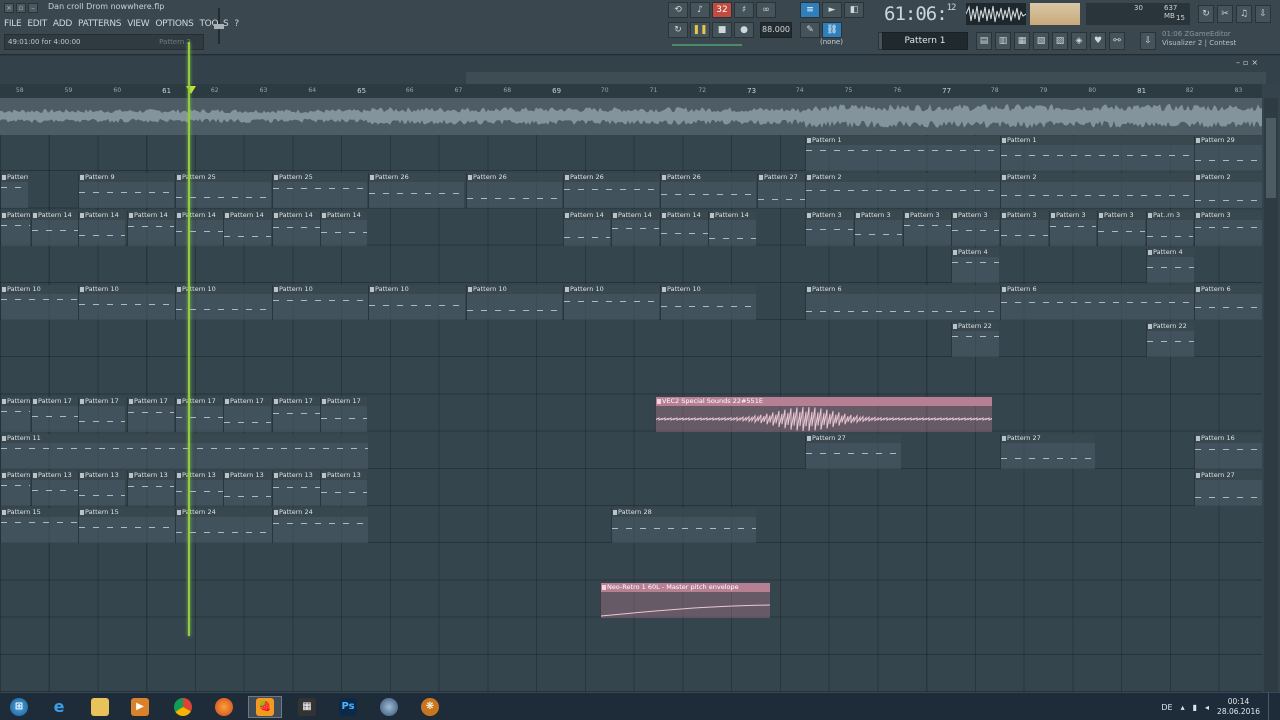 The image size is (1280, 720). What do you see at coordinates (138, 24) in the screenshot?
I see `menu-view: VIEW` at bounding box center [138, 24].